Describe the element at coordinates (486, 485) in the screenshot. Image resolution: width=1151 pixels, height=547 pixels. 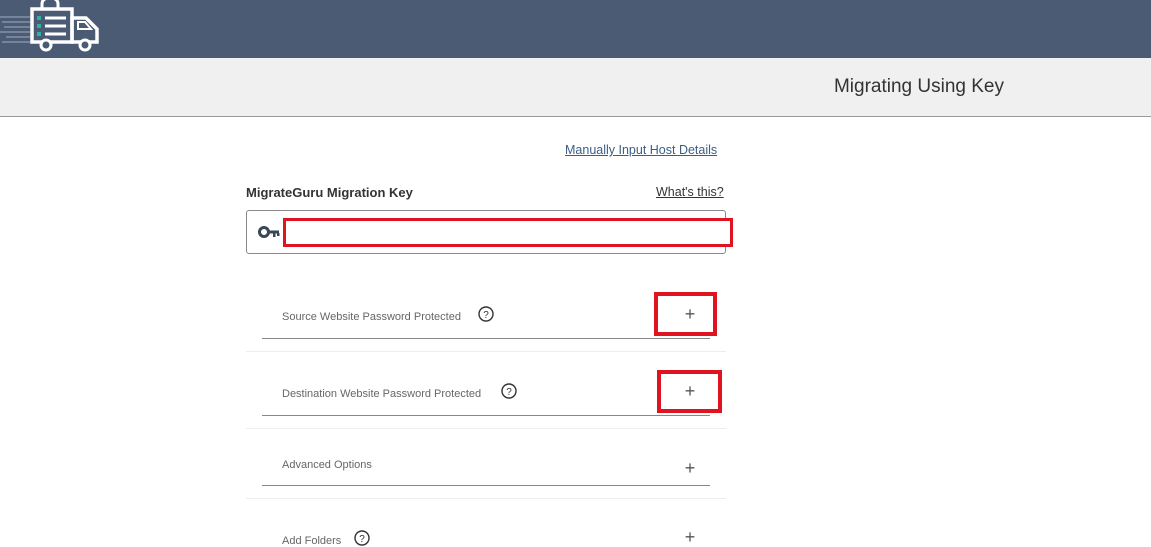
I see `advanced-options-underline` at that location.